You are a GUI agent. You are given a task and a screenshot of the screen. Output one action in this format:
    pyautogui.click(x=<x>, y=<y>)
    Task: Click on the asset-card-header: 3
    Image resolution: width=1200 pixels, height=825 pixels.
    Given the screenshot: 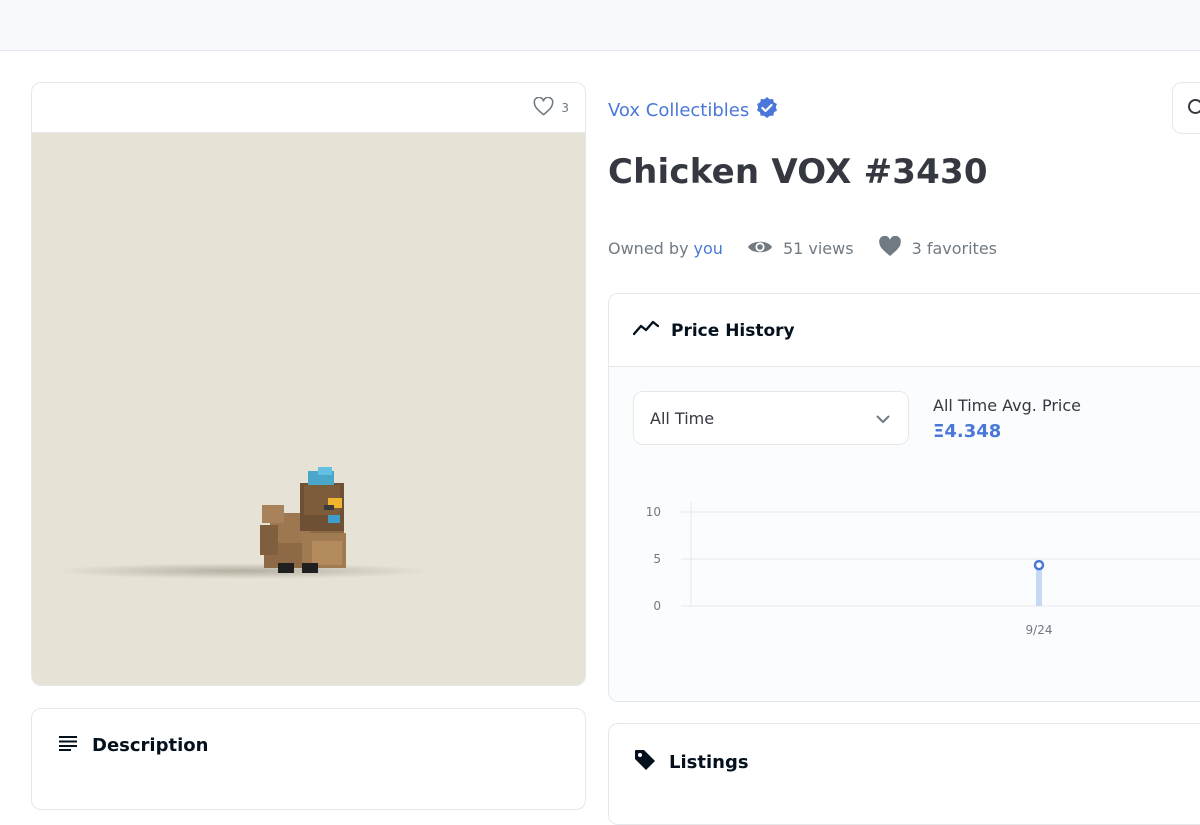 What is the action you would take?
    pyautogui.click(x=308, y=108)
    